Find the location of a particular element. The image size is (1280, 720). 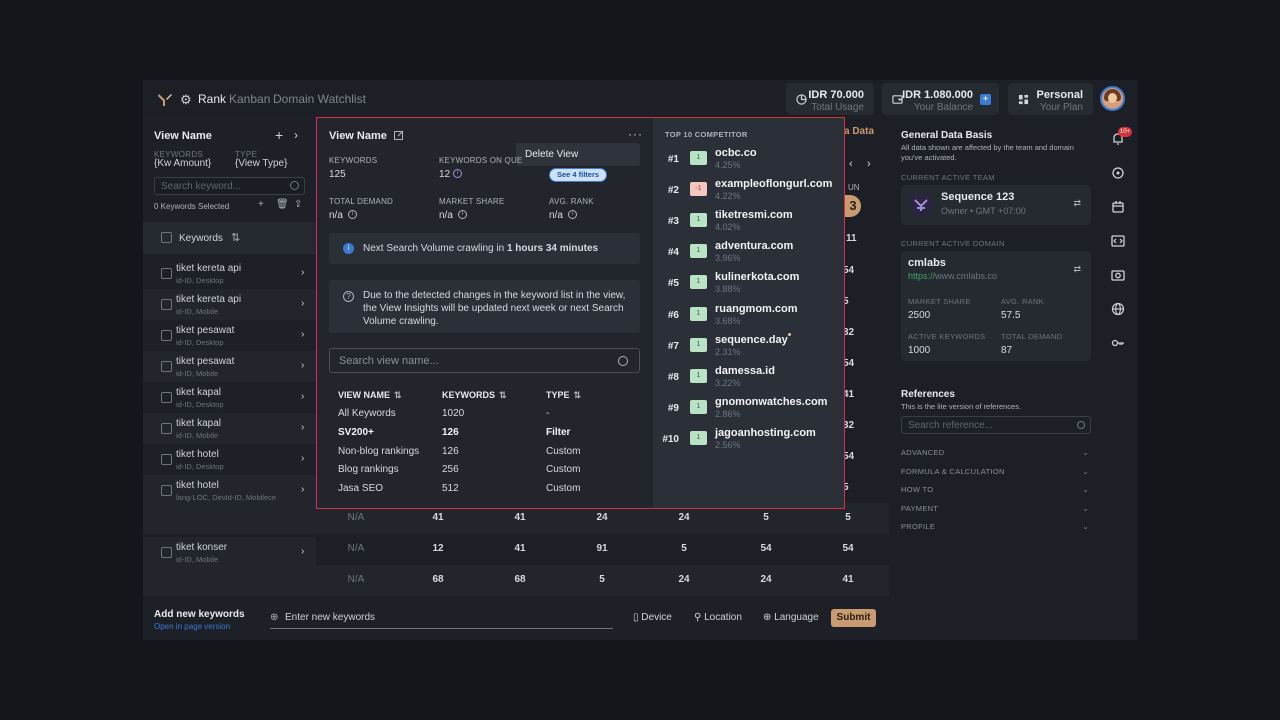

behind-date-badge: 3 is located at coordinates (853, 206).